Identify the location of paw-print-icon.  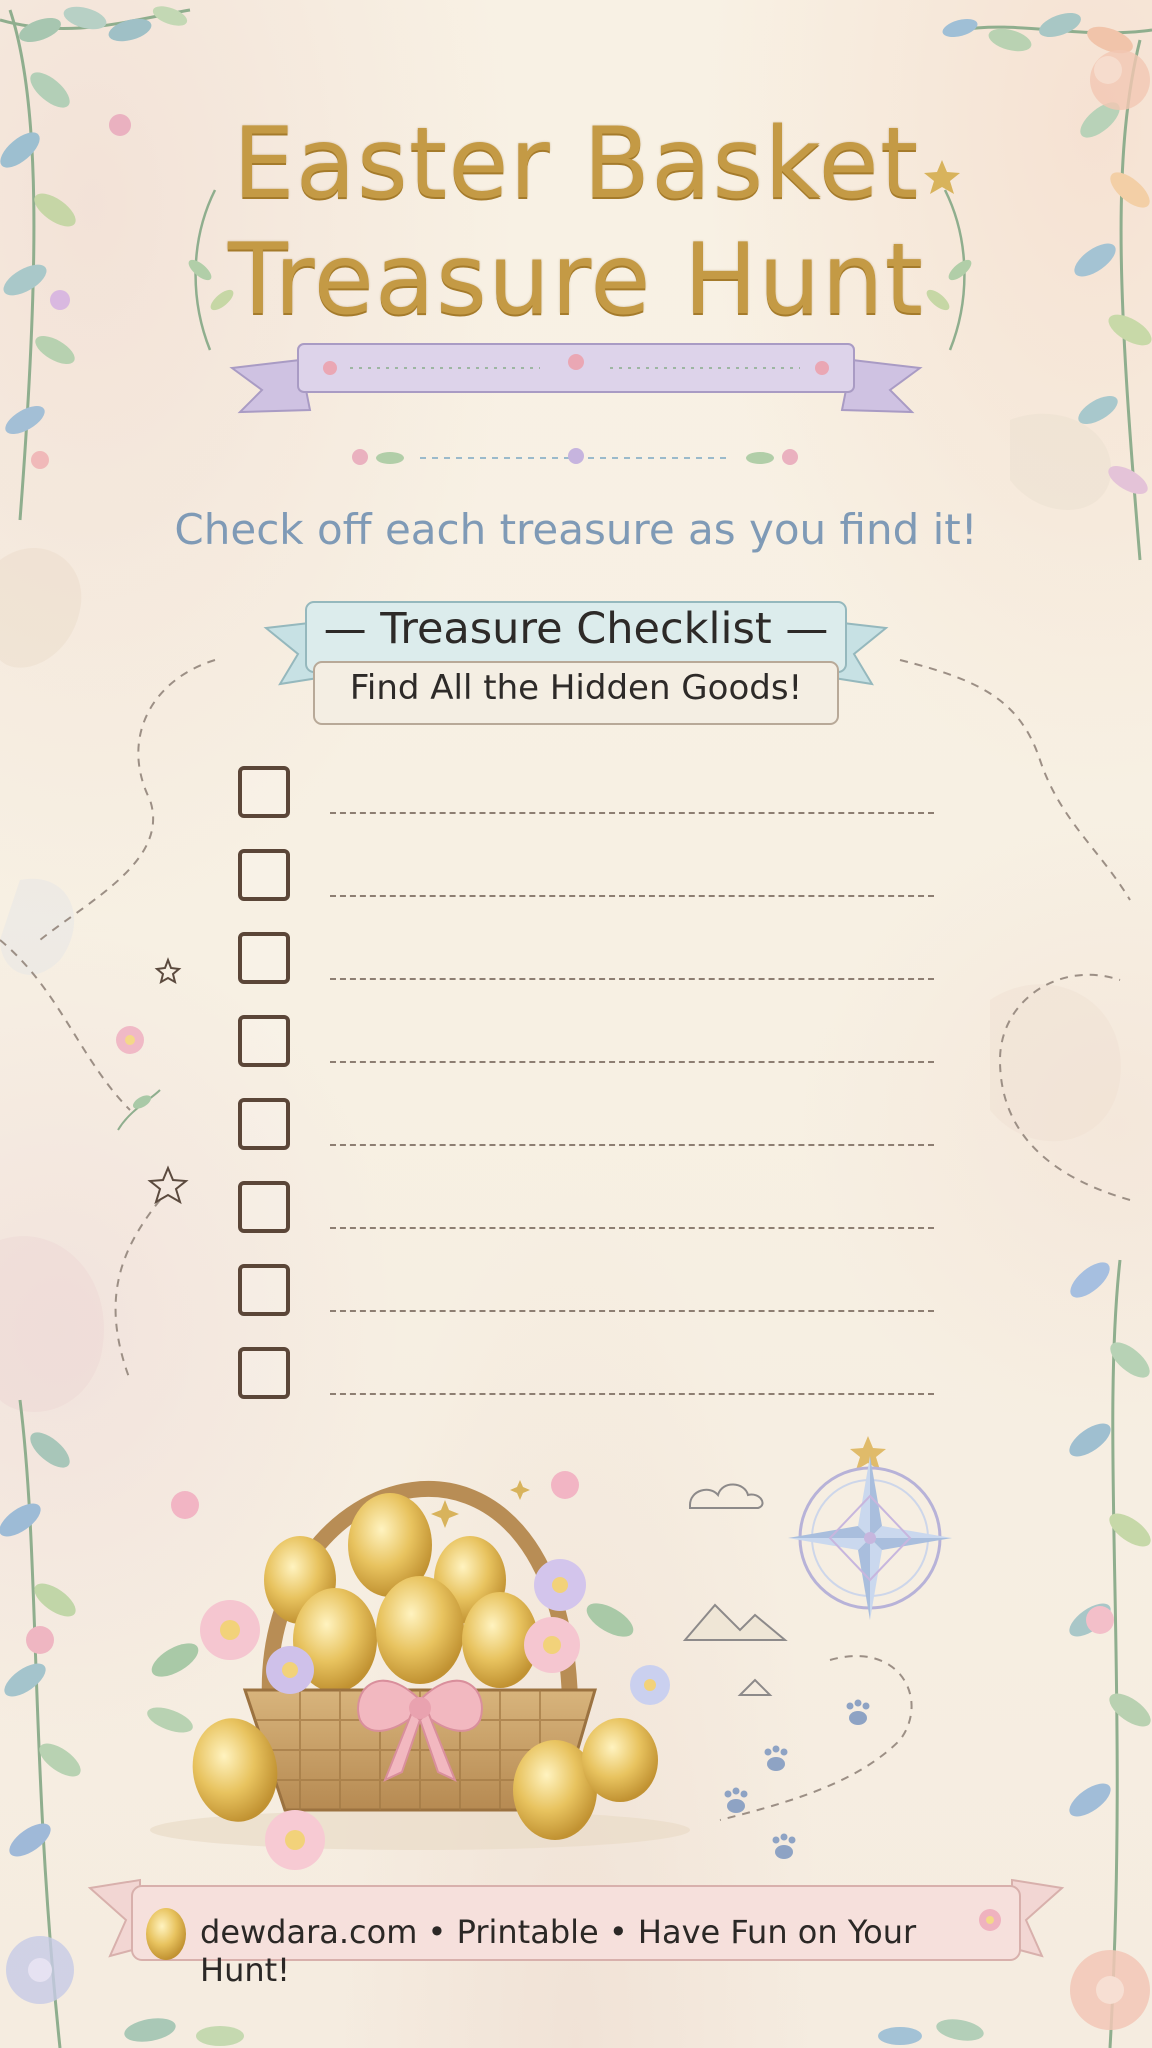
(797, 1779).